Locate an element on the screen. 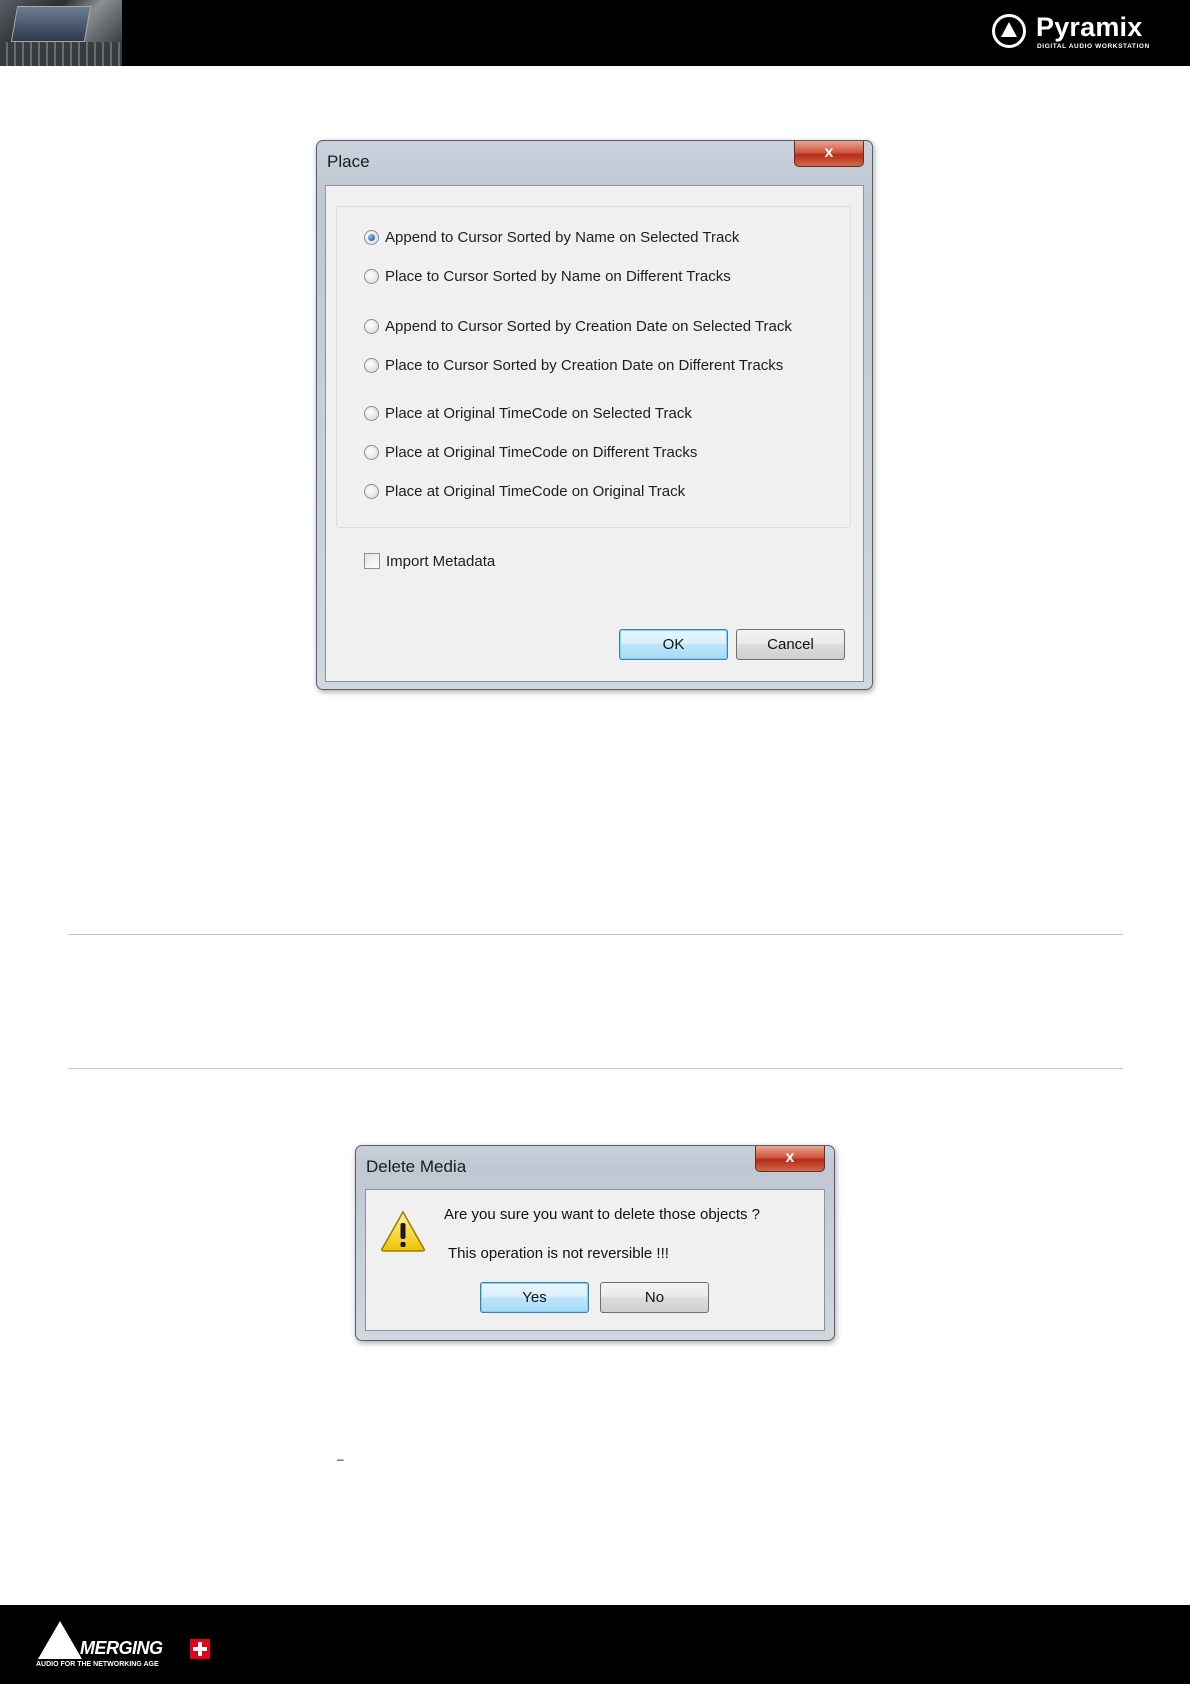 The image size is (1190, 1684). place-dialog-close-button: x is located at coordinates (829, 154).